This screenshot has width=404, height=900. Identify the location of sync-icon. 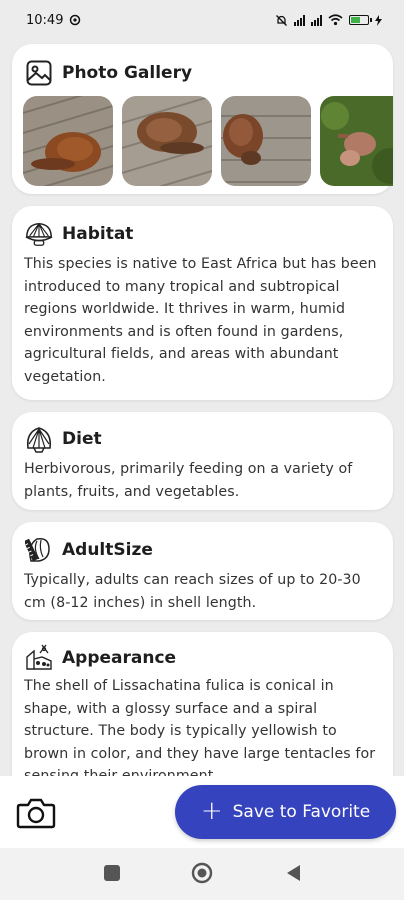
(75, 20).